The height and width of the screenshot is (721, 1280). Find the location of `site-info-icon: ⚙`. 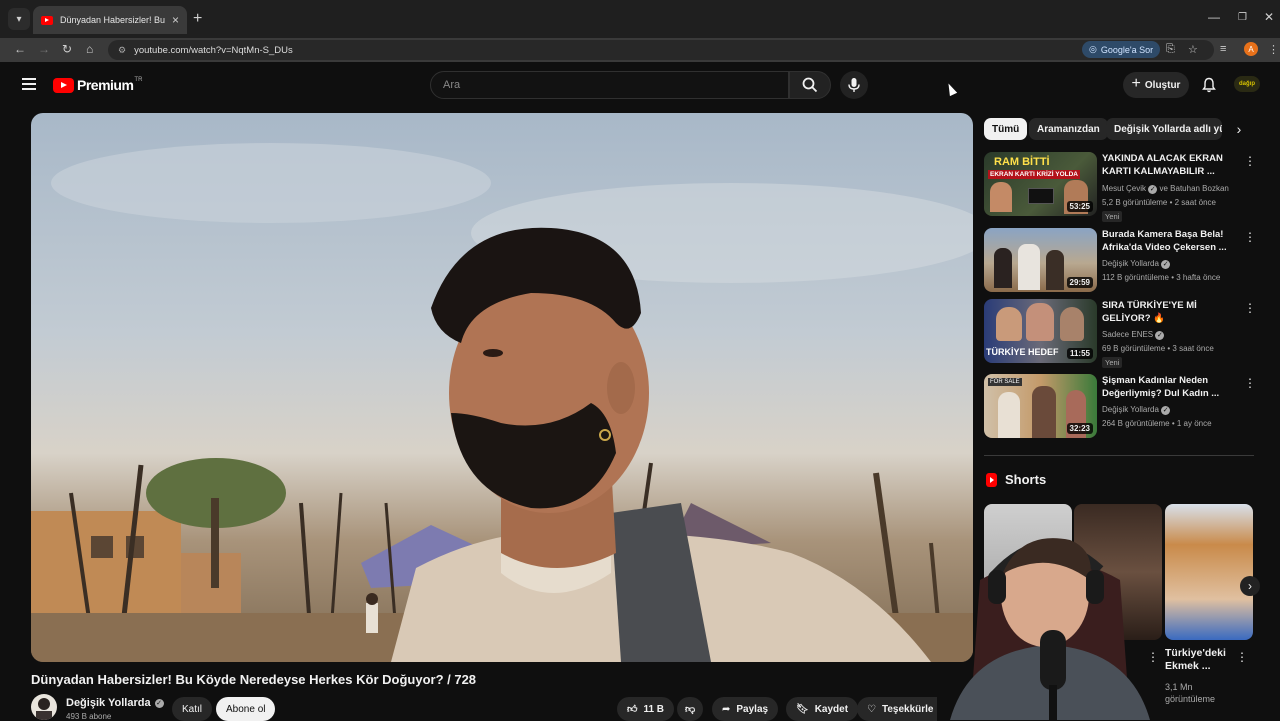

site-info-icon: ⚙ is located at coordinates (122, 50).